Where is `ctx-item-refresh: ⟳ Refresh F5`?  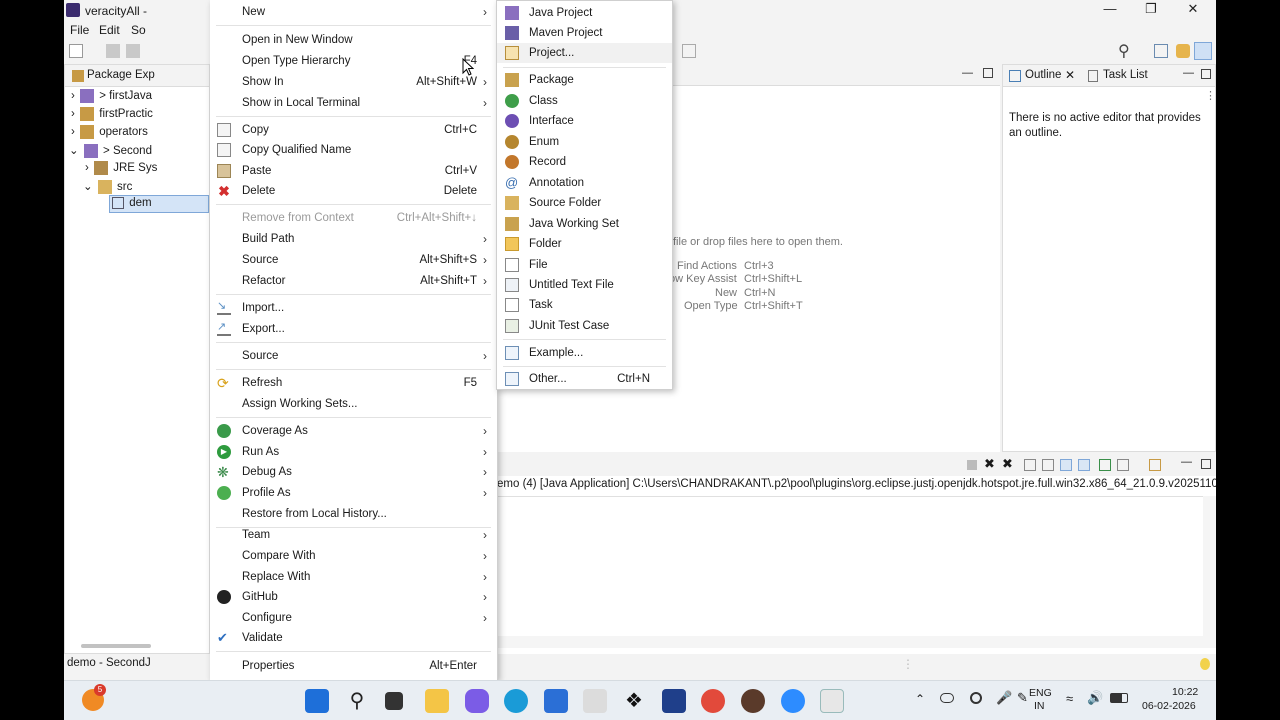
ctx-item-refresh: ⟳ Refresh F5 is located at coordinates (353, 383).